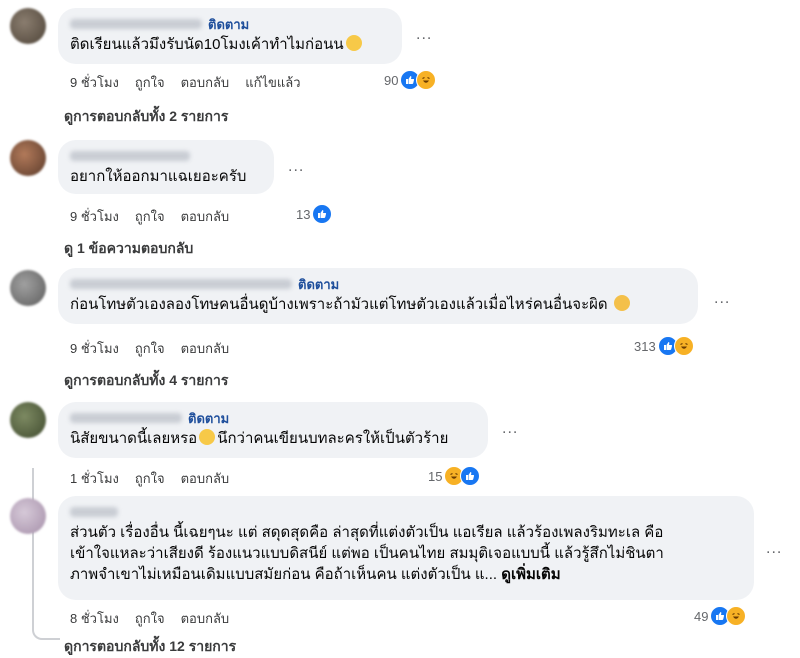 The image size is (800, 658). What do you see at coordinates (46, 554) in the screenshot?
I see `thread-connector` at bounding box center [46, 554].